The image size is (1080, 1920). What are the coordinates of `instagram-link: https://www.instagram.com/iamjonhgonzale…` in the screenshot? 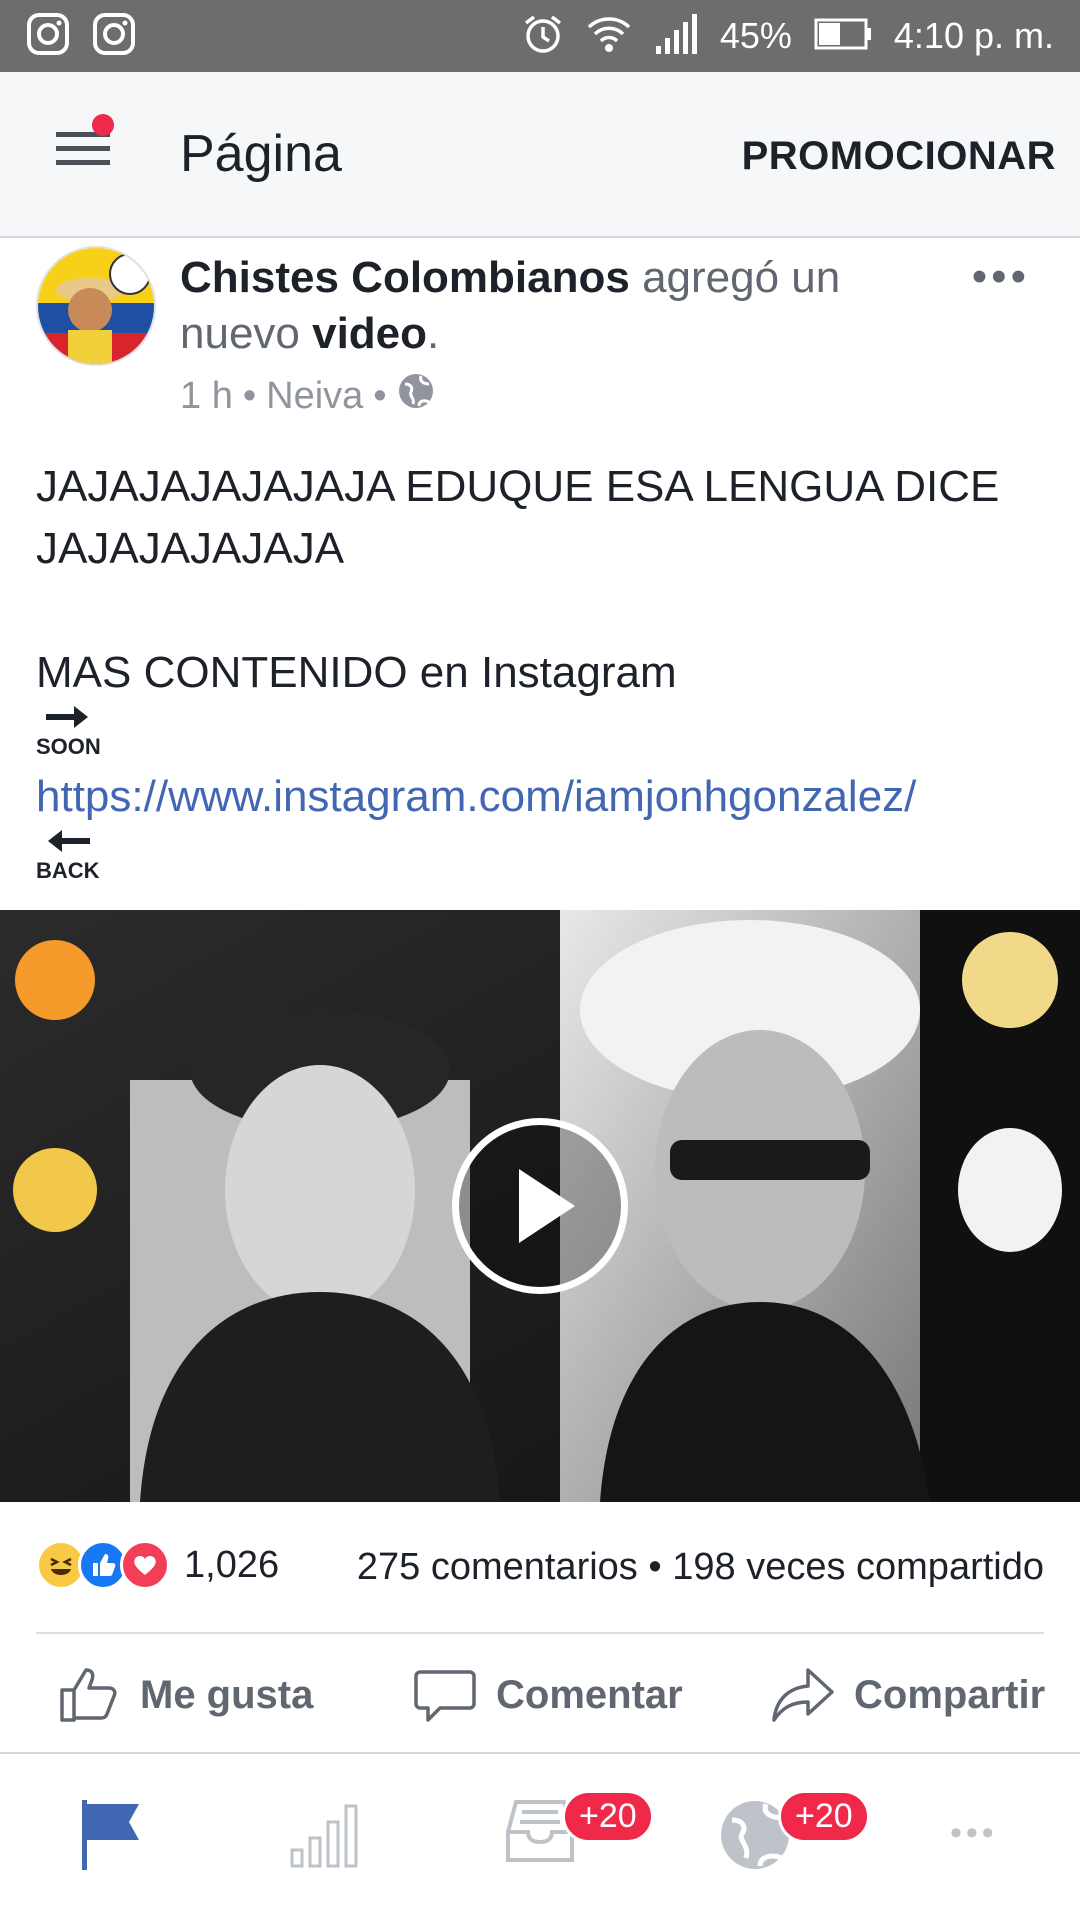 It's located at (541, 797).